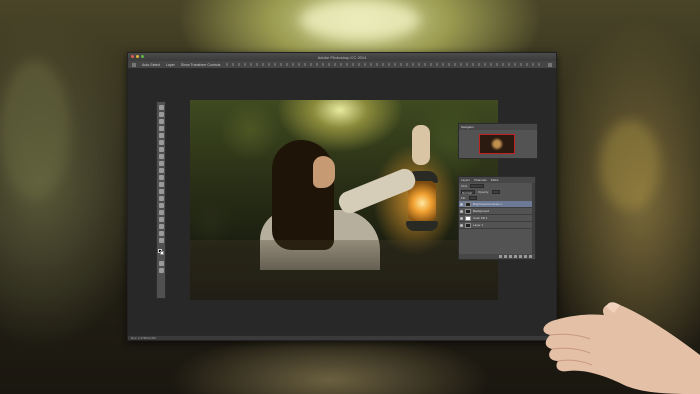 The width and height of the screenshot is (700, 394). What do you see at coordinates (463, 198) in the screenshot?
I see `fill-label: Fill:` at bounding box center [463, 198].